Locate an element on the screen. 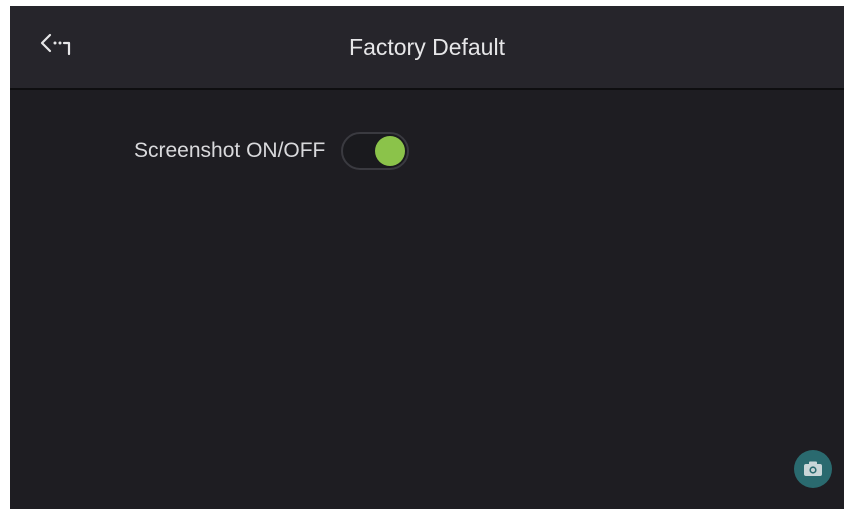 This screenshot has height=509, width=844. camera-icon is located at coordinates (813, 468).